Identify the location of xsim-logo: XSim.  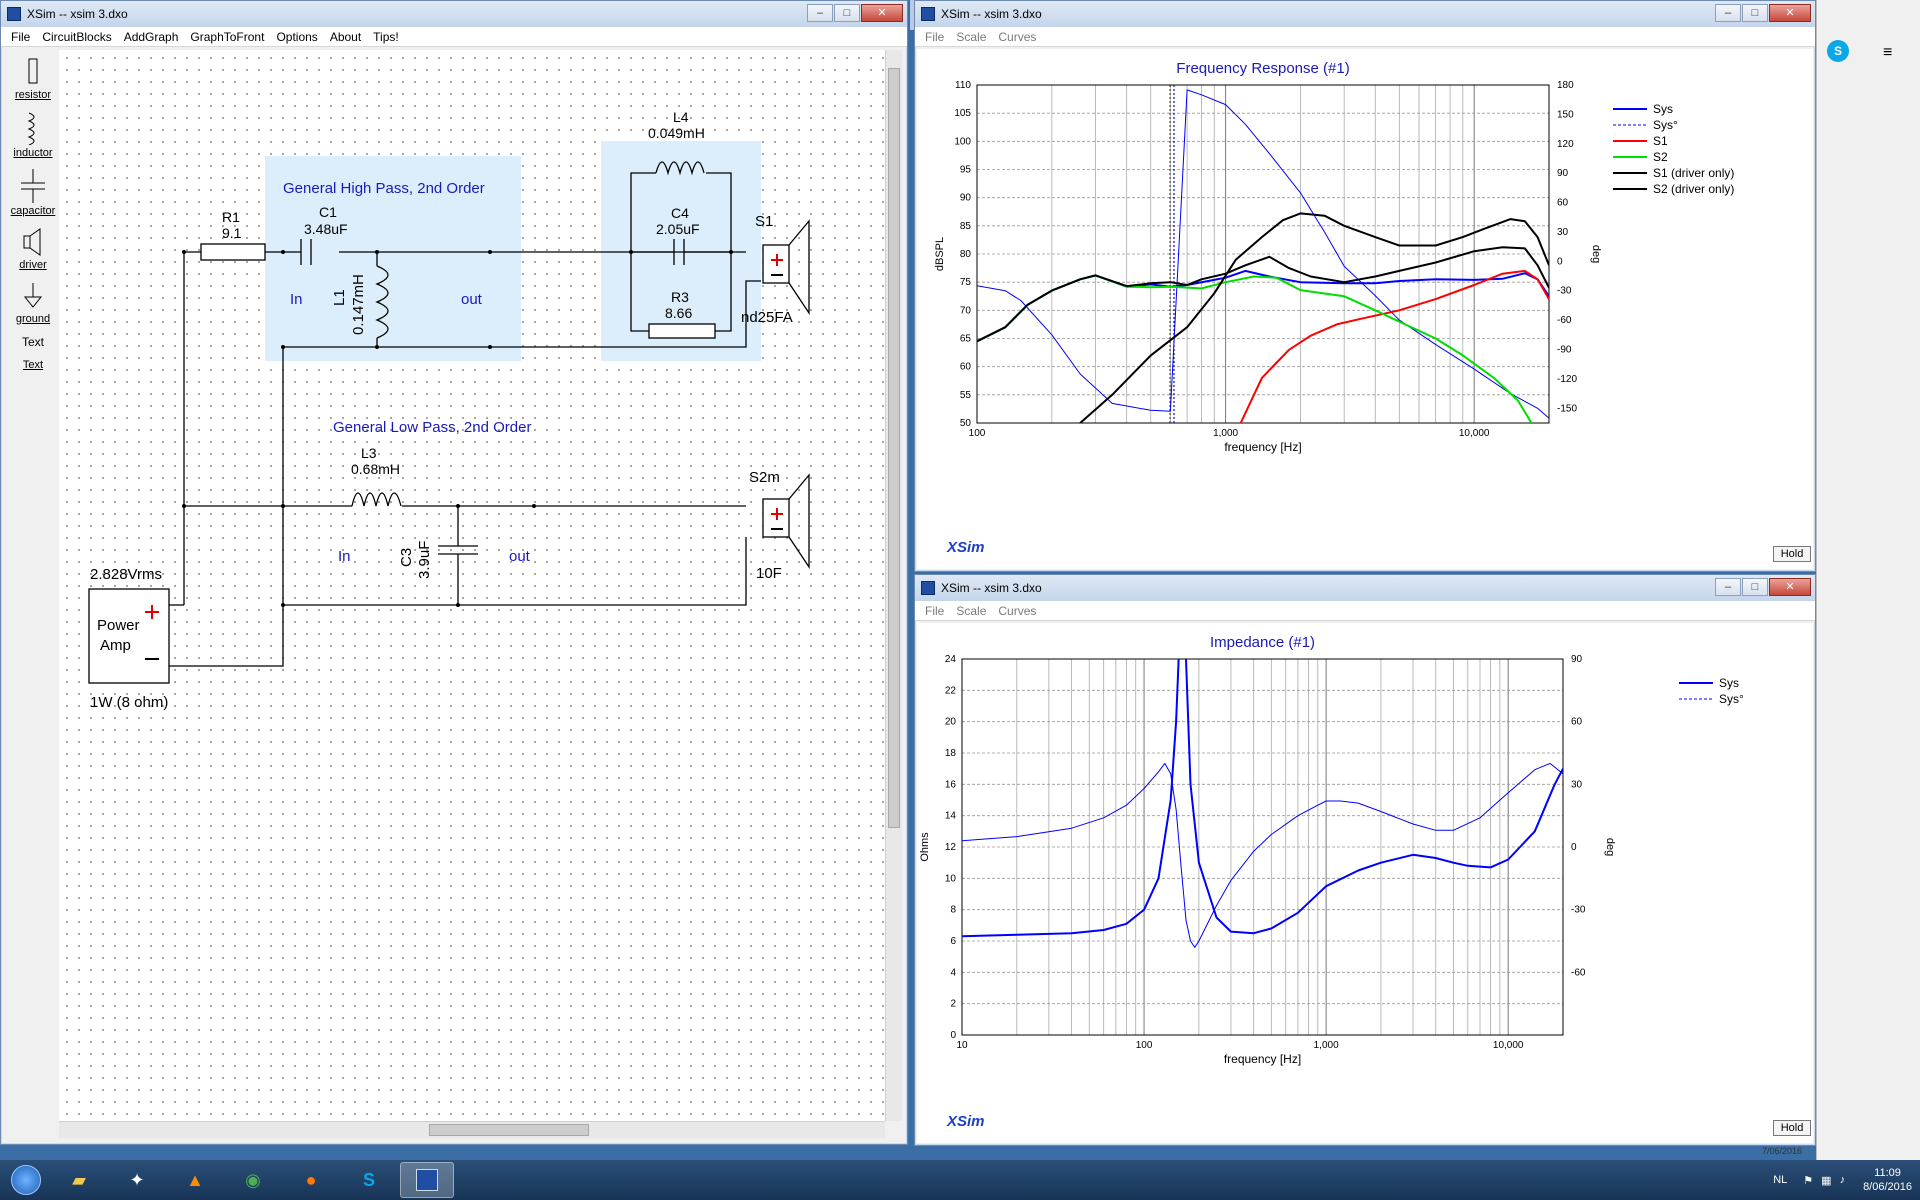
(966, 1121).